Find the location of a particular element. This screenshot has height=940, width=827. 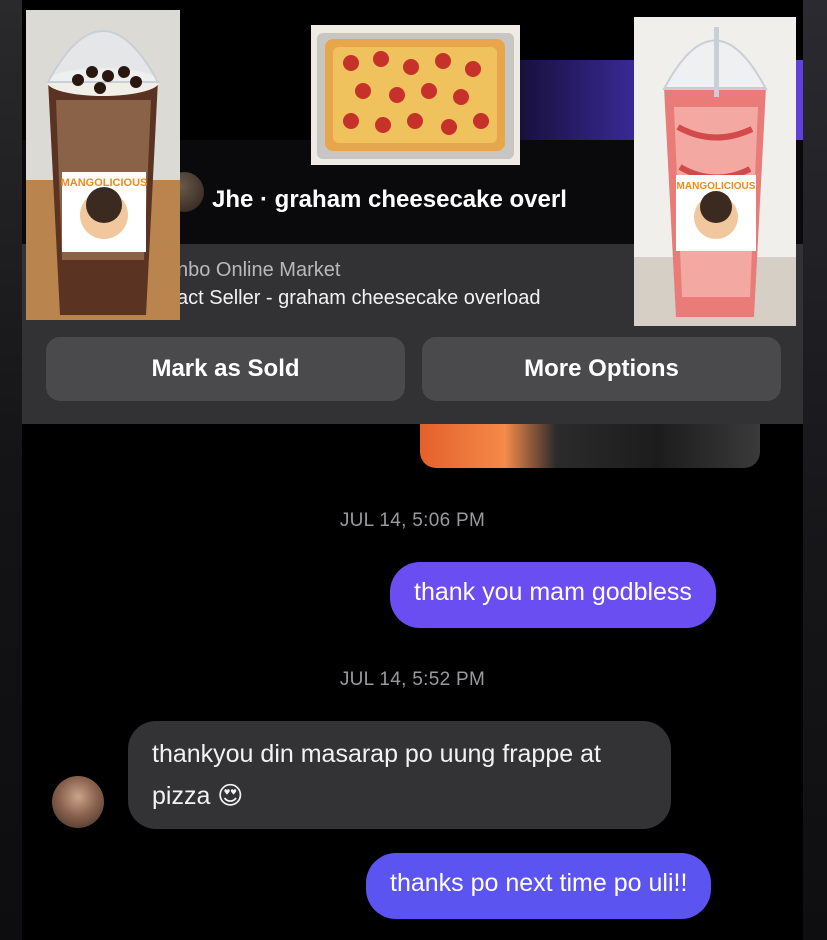

message-timestamp: JUL 14, 5:06 PM is located at coordinates (412, 520).